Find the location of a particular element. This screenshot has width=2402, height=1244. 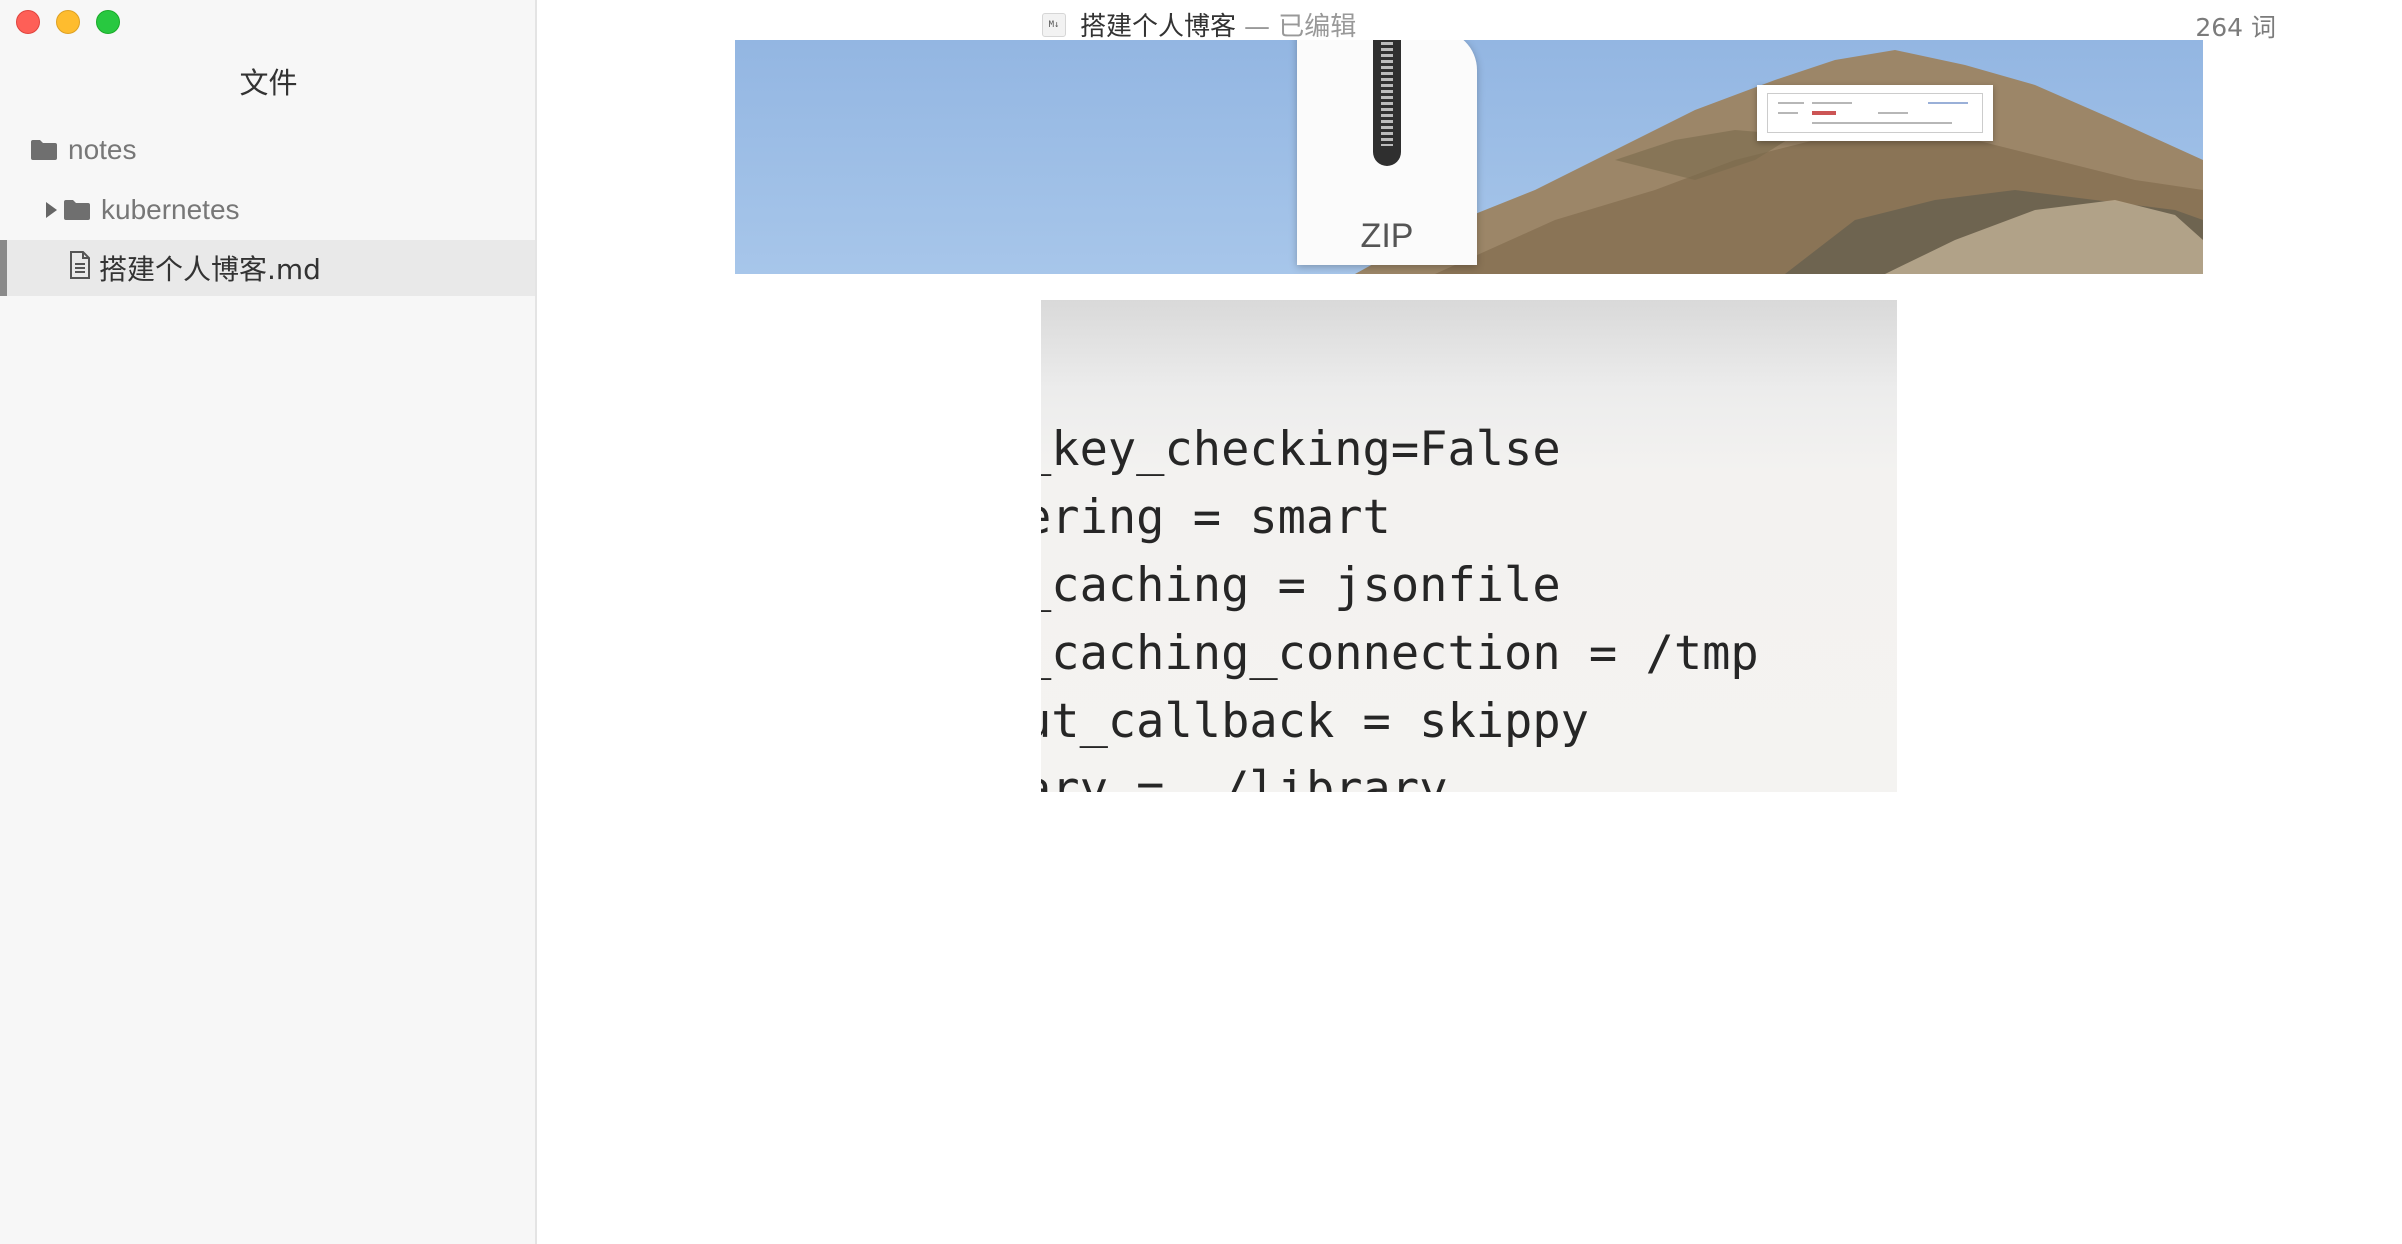

edited-status: — 已编辑 is located at coordinates (1300, 27).